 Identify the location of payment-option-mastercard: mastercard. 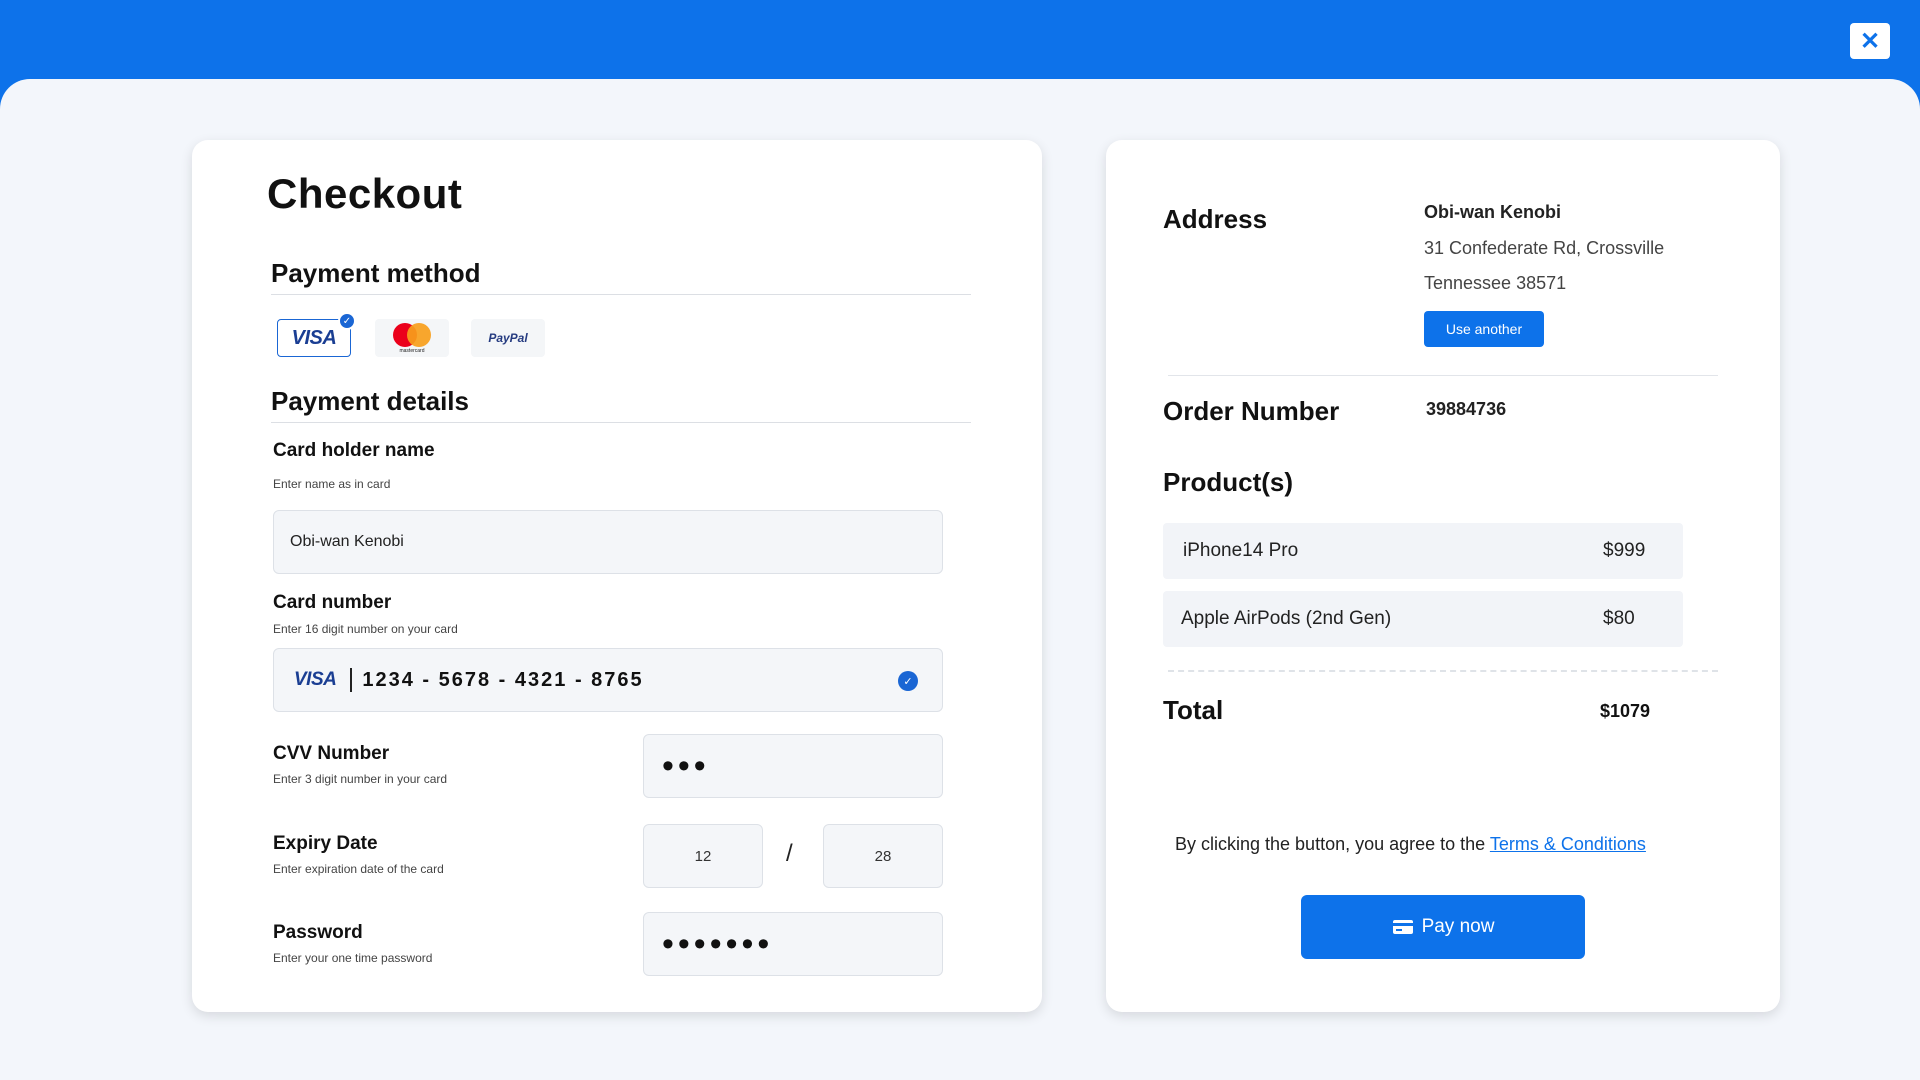
(412, 338).